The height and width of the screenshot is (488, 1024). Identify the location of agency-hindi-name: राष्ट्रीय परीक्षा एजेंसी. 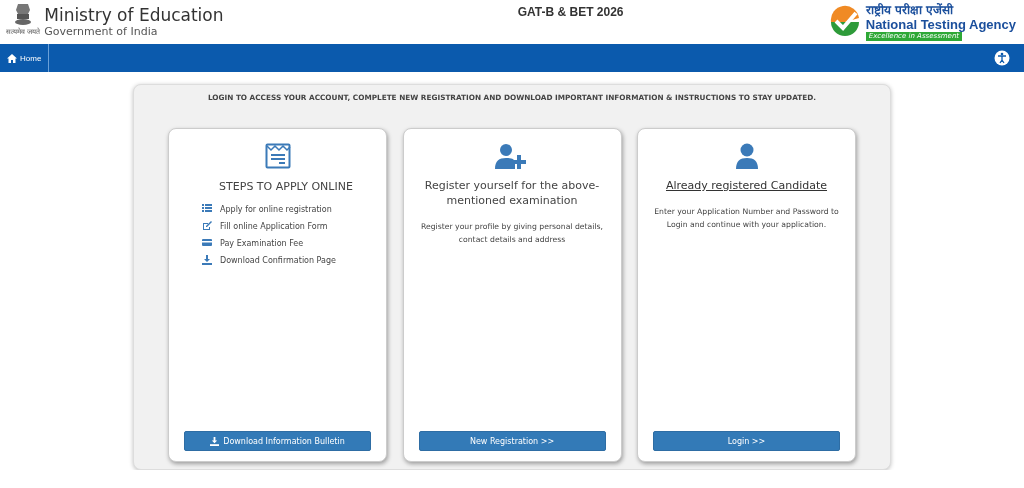
(909, 10).